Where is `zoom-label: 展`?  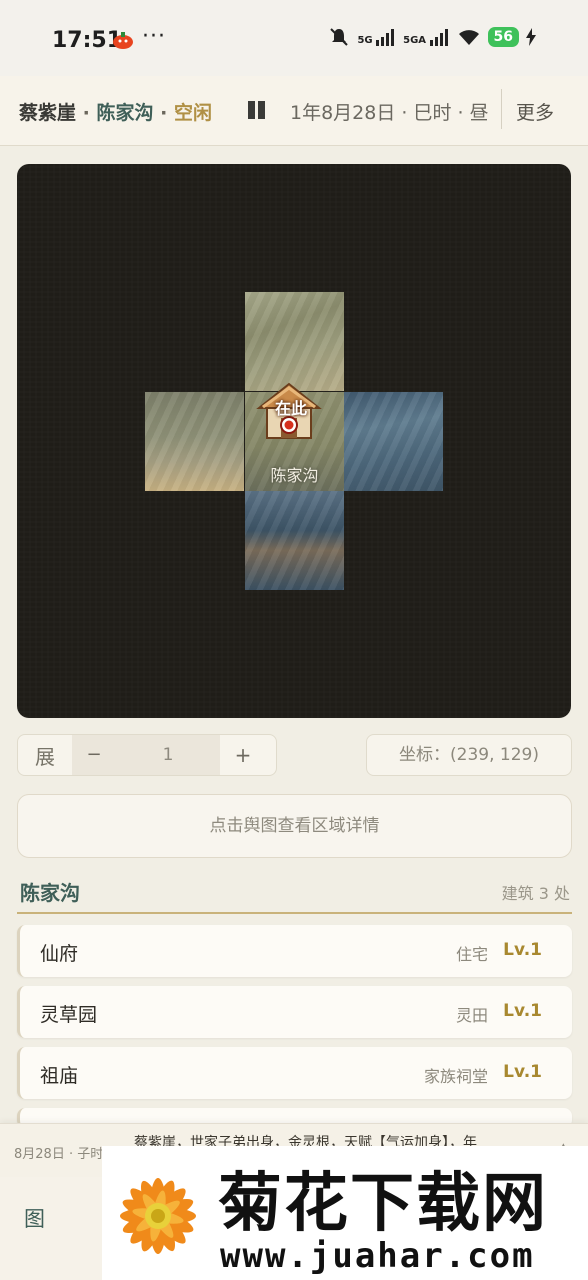
zoom-label: 展 is located at coordinates (45, 756).